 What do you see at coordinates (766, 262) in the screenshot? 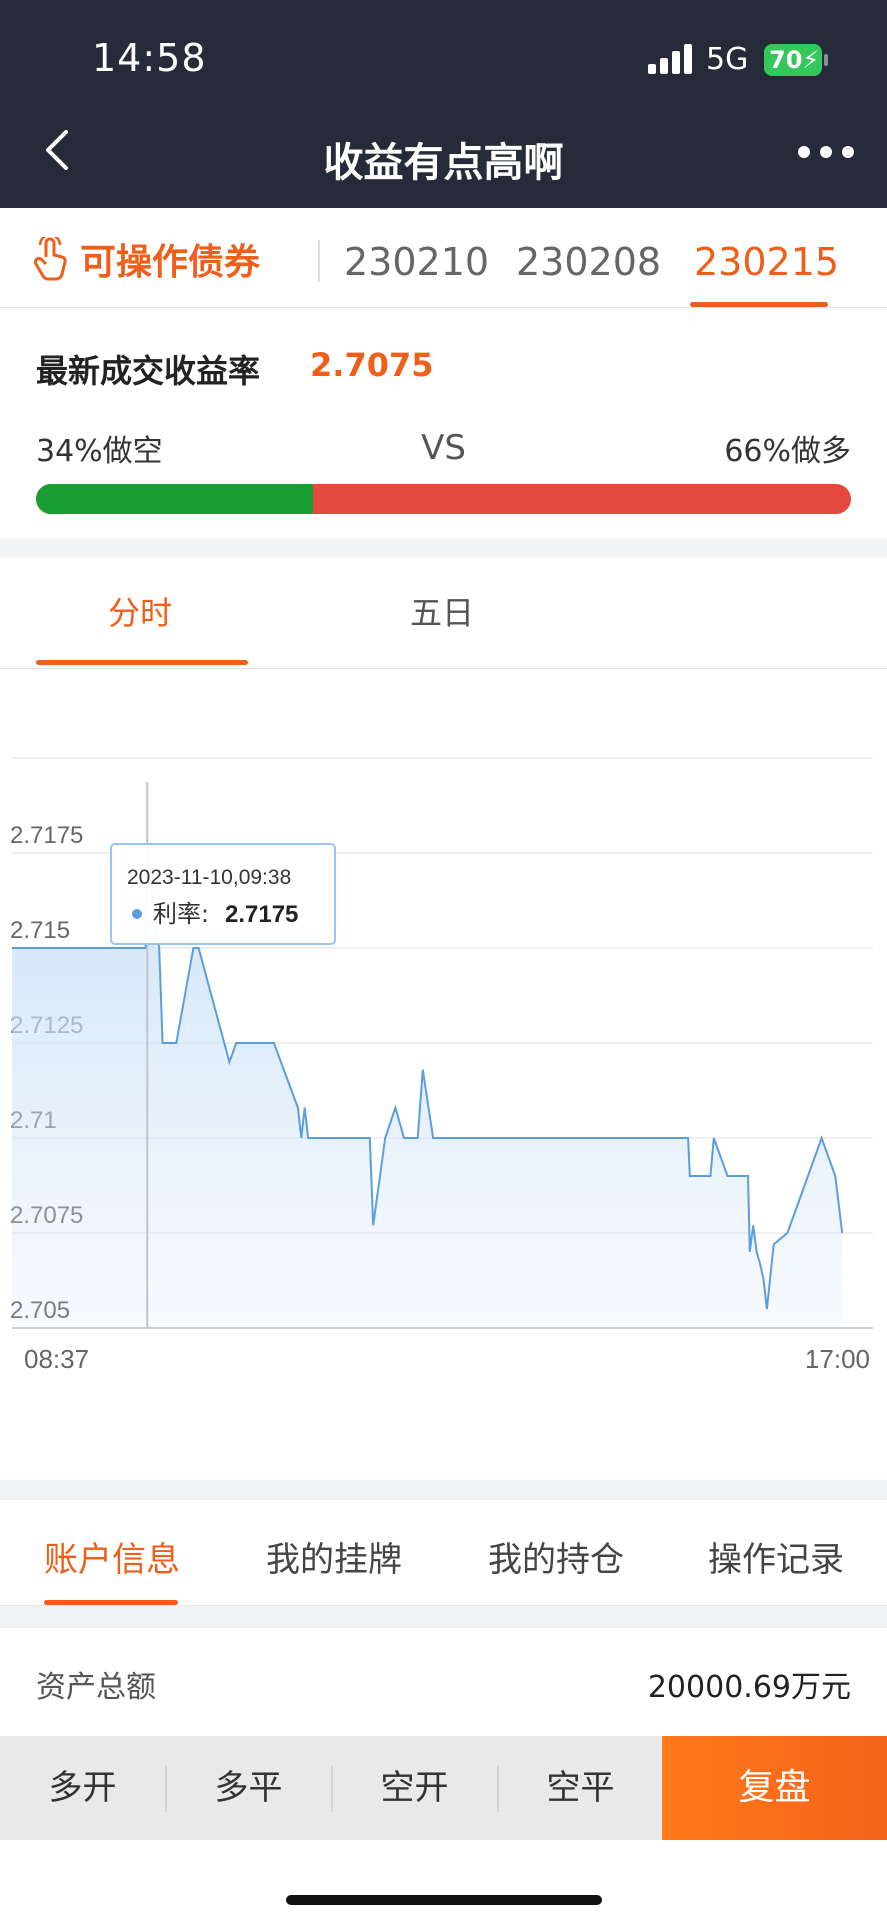
I see `bond-tab-230215: 230215` at bounding box center [766, 262].